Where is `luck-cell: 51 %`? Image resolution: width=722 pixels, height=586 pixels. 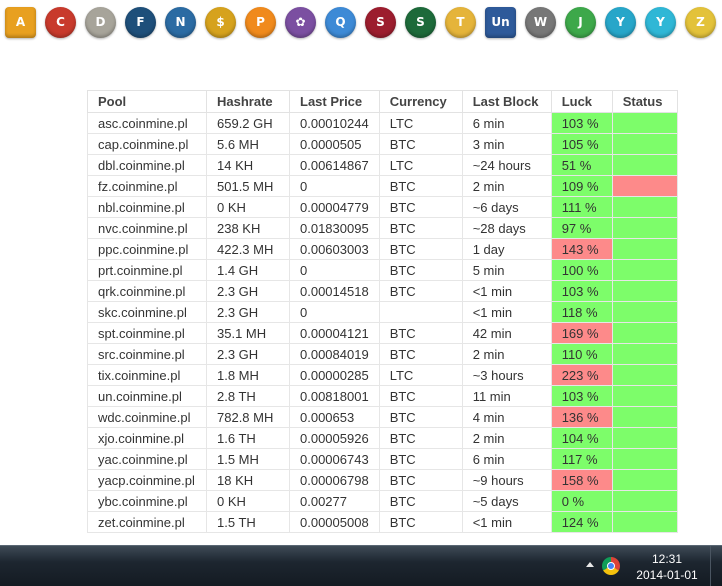 luck-cell: 51 % is located at coordinates (581, 165).